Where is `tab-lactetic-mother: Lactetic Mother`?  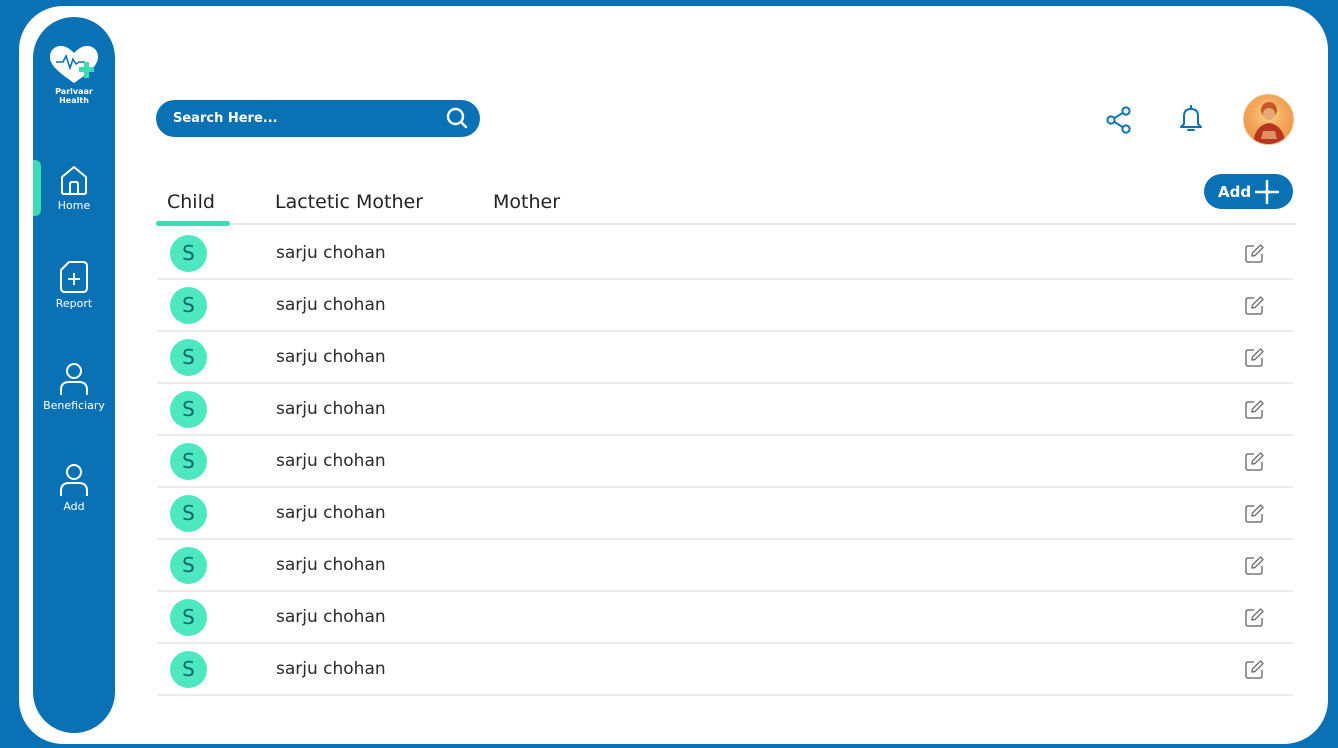
tab-lactetic-mother: Lactetic Mother is located at coordinates (349, 202).